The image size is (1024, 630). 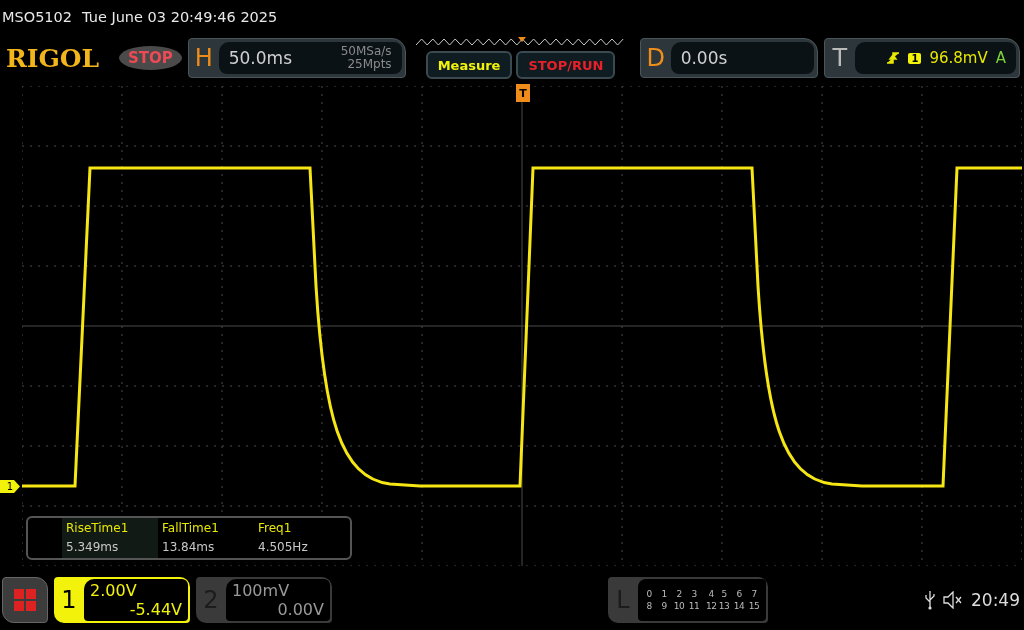 What do you see at coordinates (93, 547) in the screenshot?
I see `measurement-value: 5.349ms` at bounding box center [93, 547].